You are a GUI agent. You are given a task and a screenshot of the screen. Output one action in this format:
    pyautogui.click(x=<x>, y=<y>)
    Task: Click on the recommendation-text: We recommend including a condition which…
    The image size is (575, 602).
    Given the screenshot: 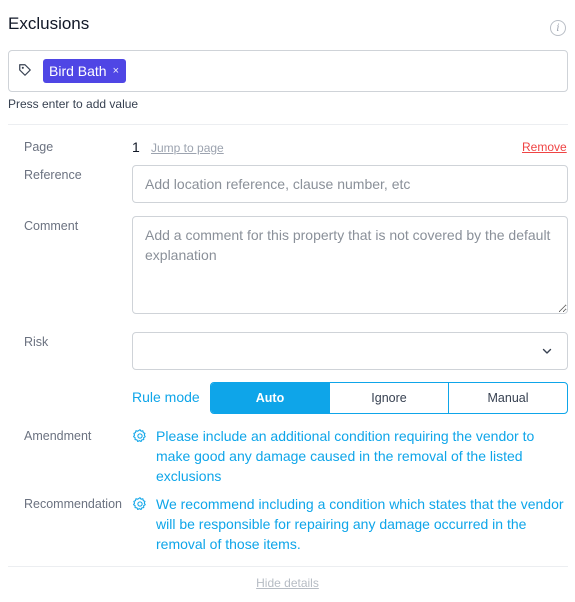 What is the action you would take?
    pyautogui.click(x=360, y=524)
    